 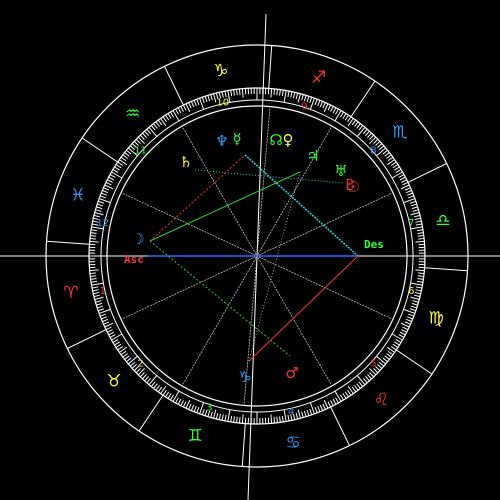 What do you see at coordinates (113, 381) in the screenshot?
I see `taurus-glyph-icon: ♉` at bounding box center [113, 381].